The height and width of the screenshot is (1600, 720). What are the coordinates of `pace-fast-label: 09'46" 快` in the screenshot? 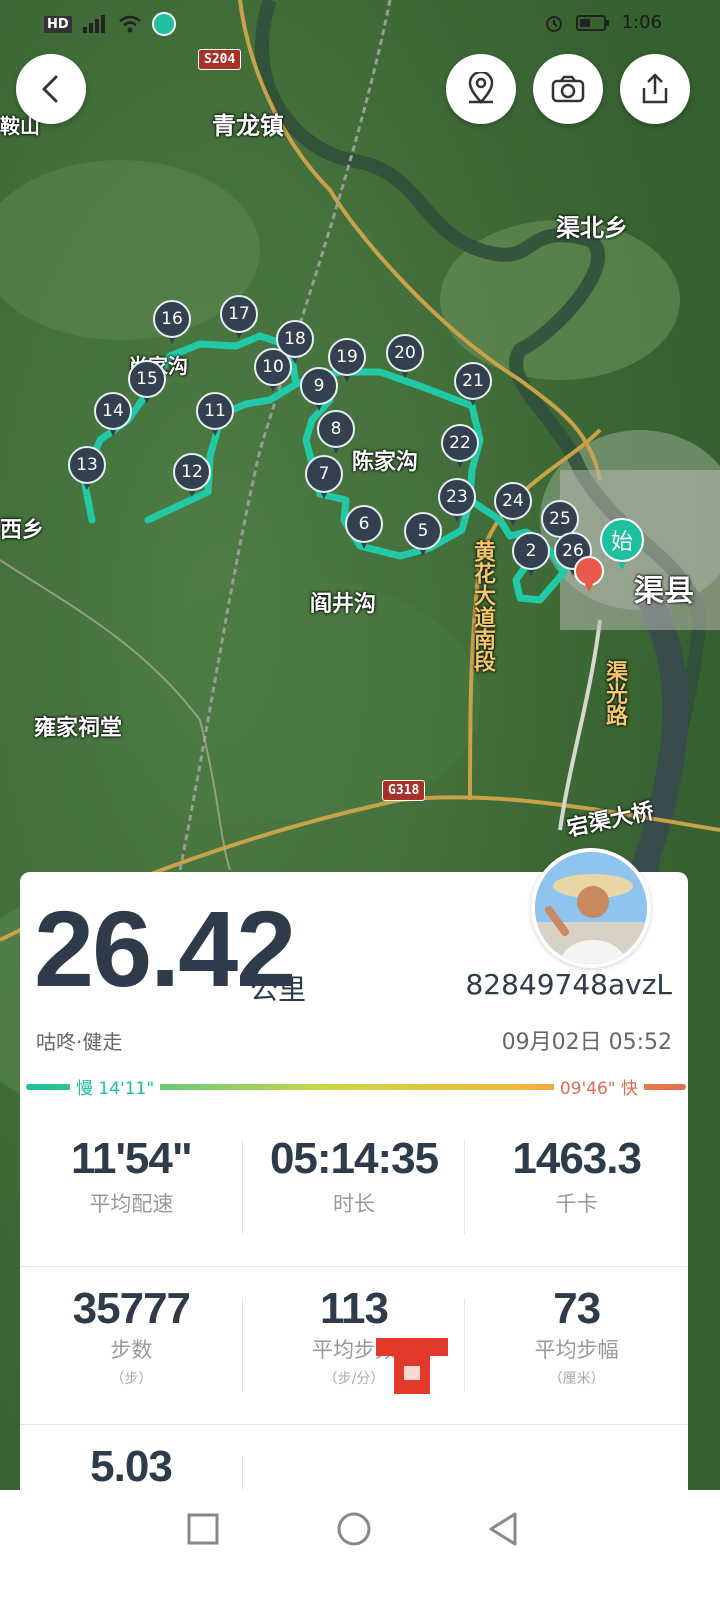 It's located at (598, 1086).